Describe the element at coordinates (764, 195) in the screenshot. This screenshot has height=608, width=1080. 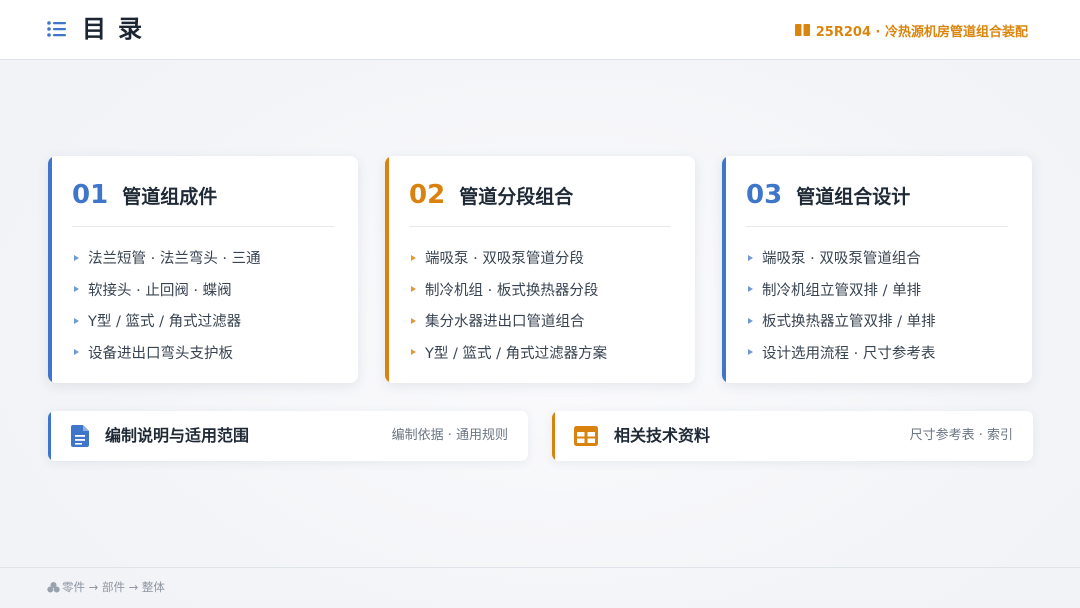
I see `card-number: 03` at that location.